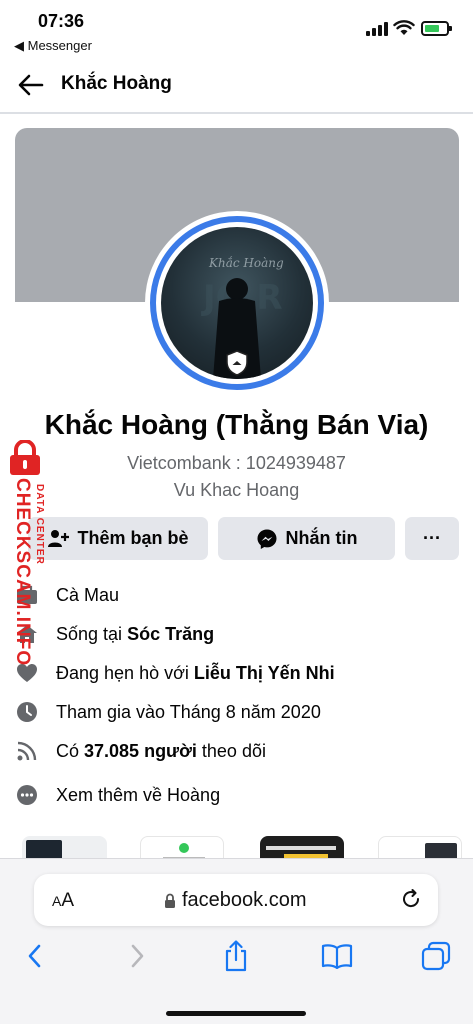 The width and height of the screenshot is (473, 1024). I want to click on chevron-left-icon, so click(34, 956).